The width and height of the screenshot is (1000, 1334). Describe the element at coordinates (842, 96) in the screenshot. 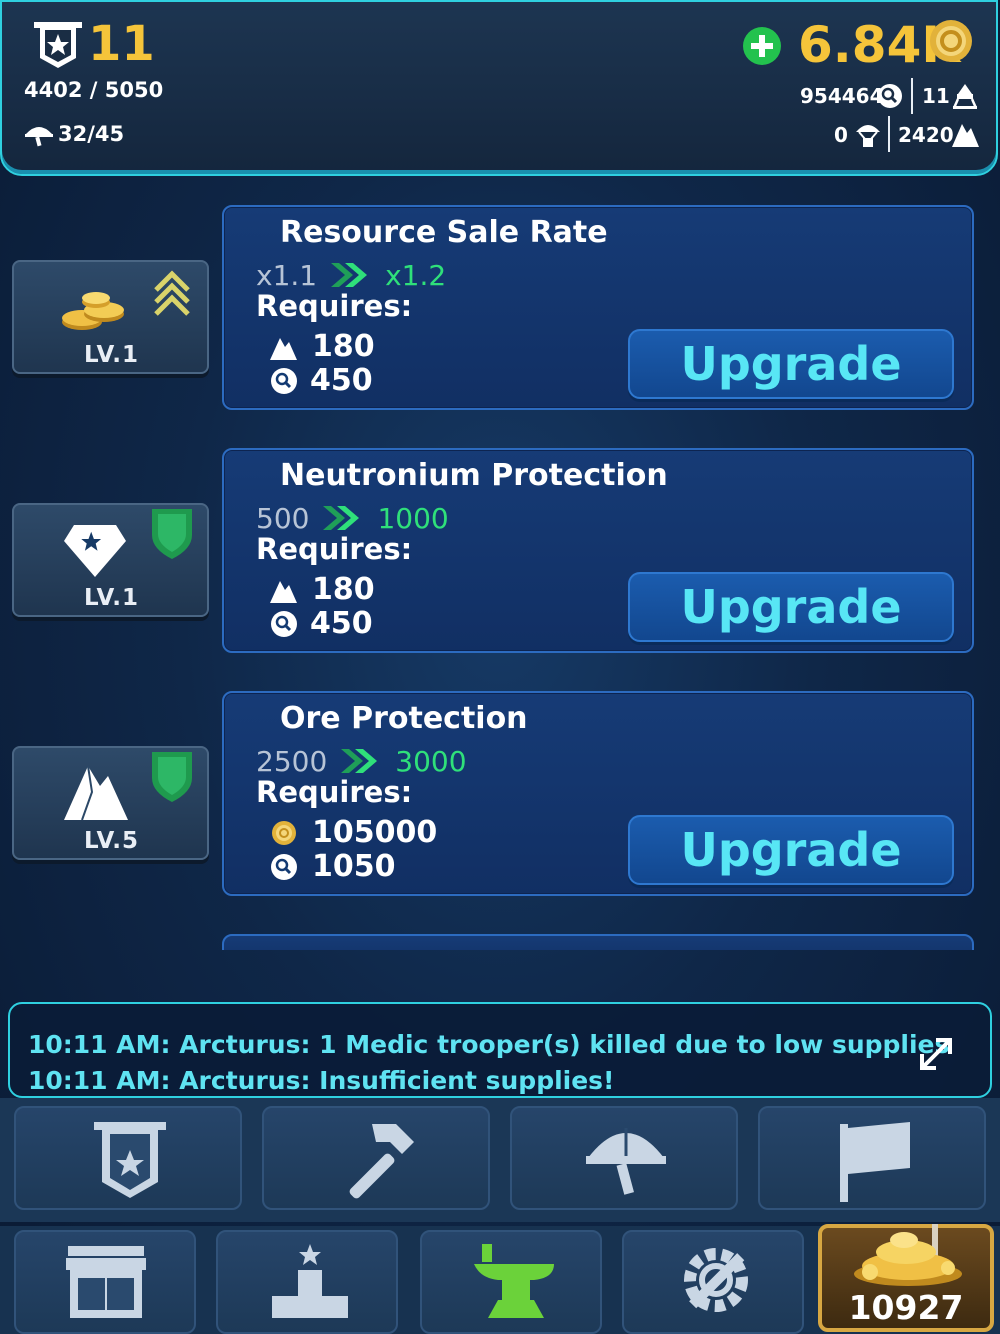

I see `research-points: 954464` at that location.